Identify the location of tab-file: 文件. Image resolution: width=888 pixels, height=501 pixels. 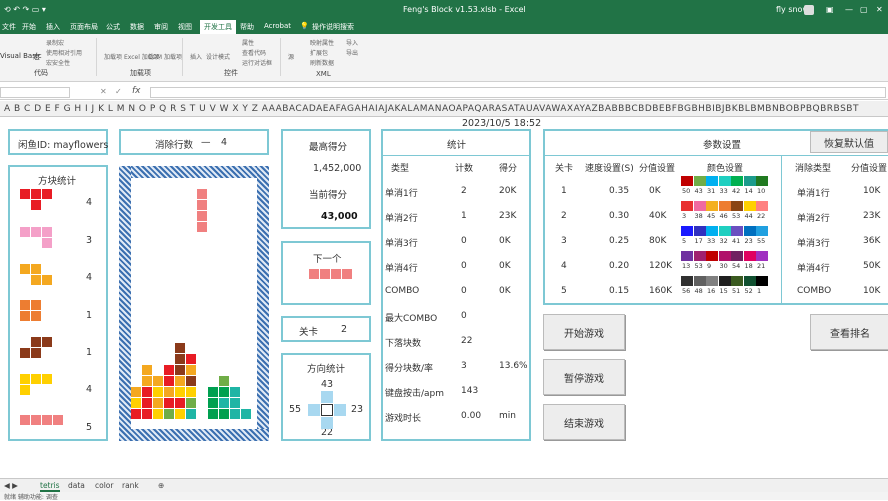
(9, 27).